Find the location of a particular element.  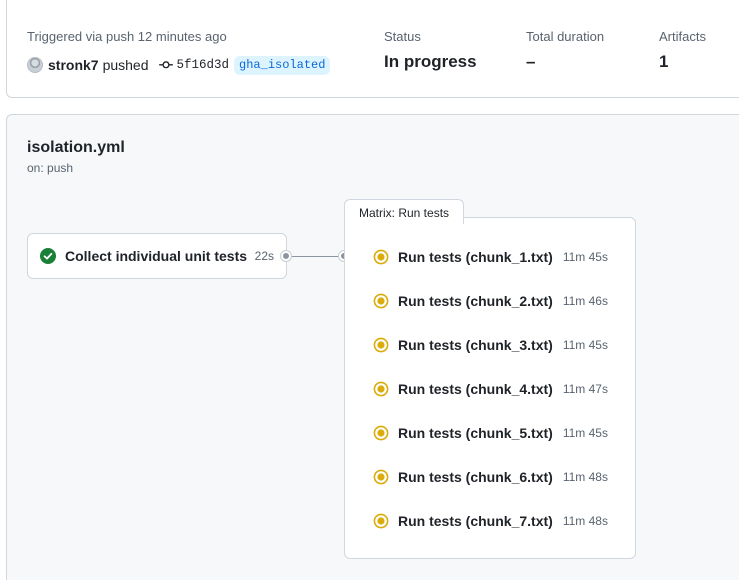

run-name: Run tests (chunk_4.txt) is located at coordinates (475, 389).